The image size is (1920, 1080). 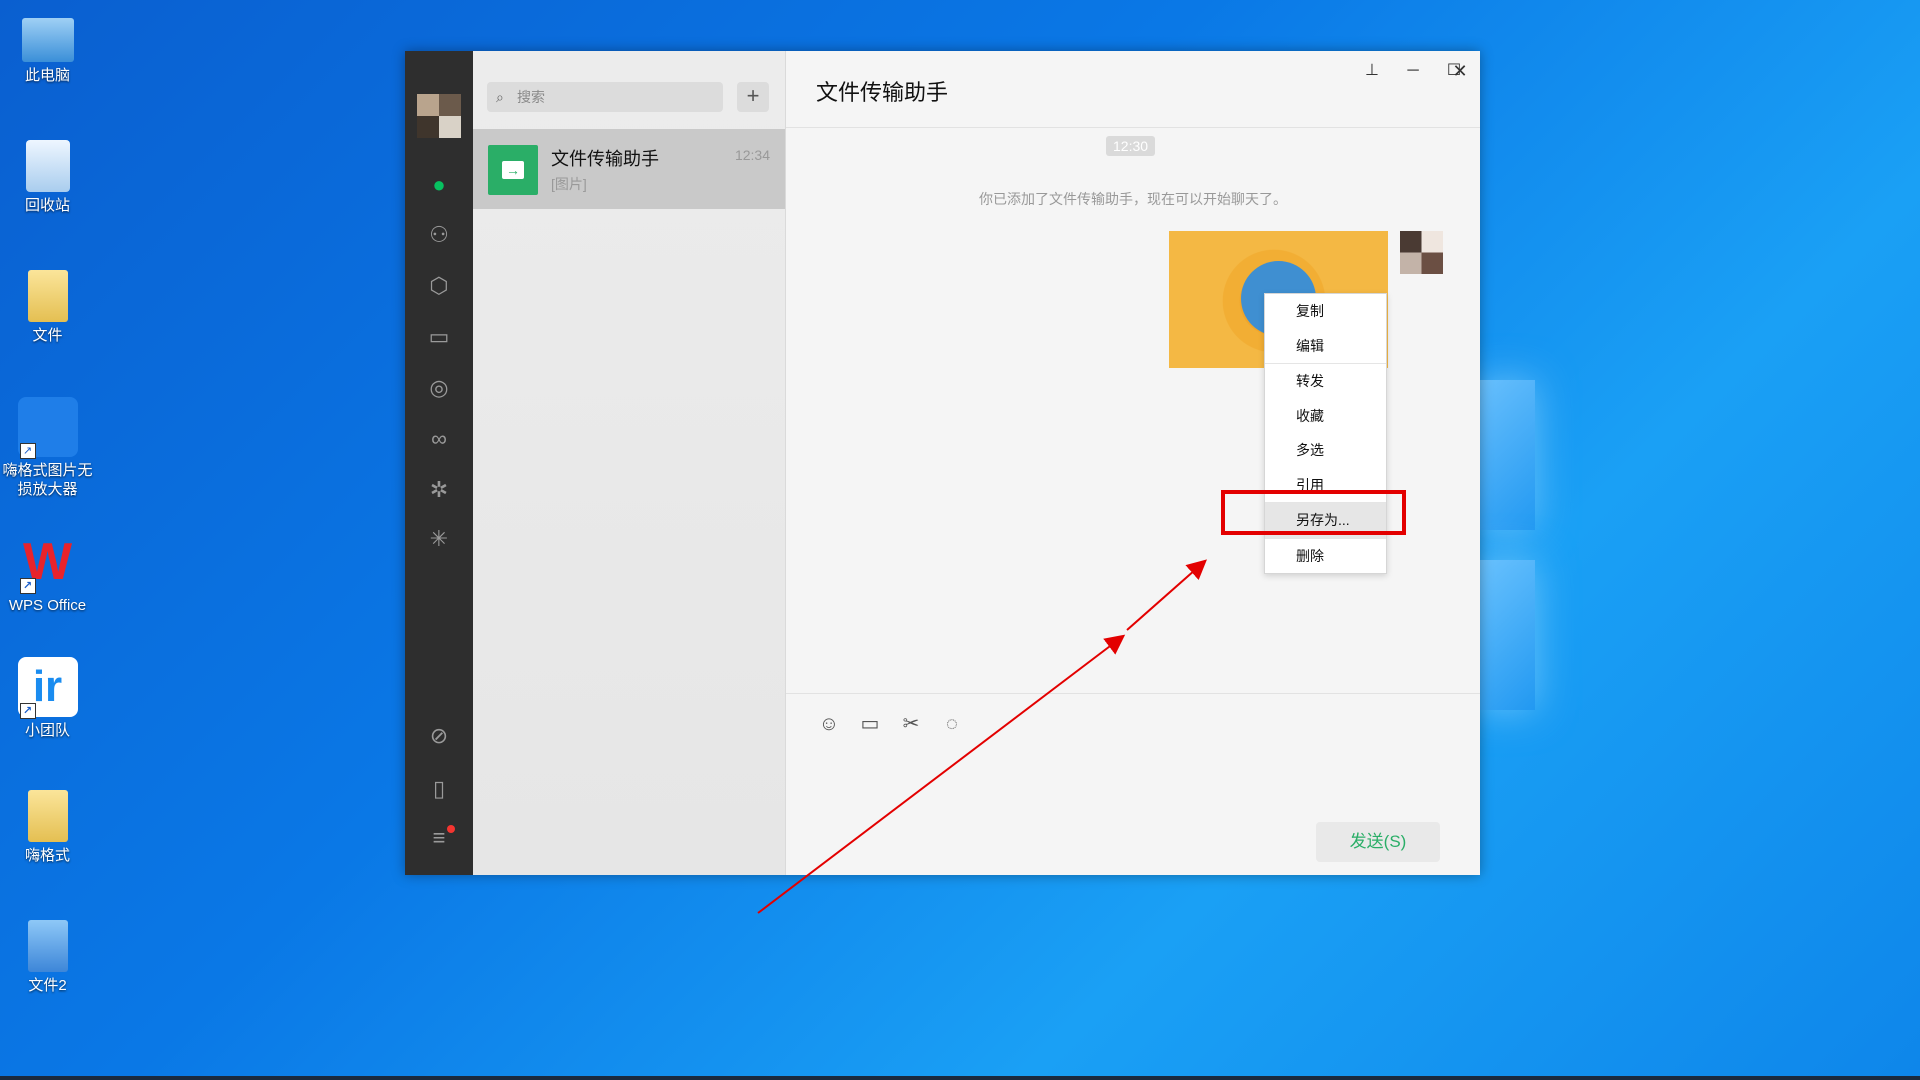 I want to click on mini-program-link-icon: ⊘, so click(x=439, y=736).